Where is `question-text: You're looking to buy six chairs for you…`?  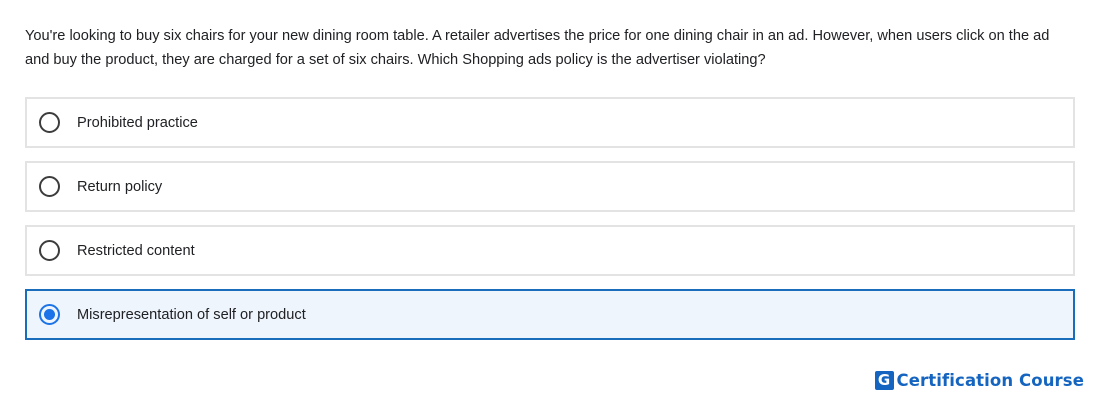
question-text: You're looking to buy six chairs for you… is located at coordinates (537, 48).